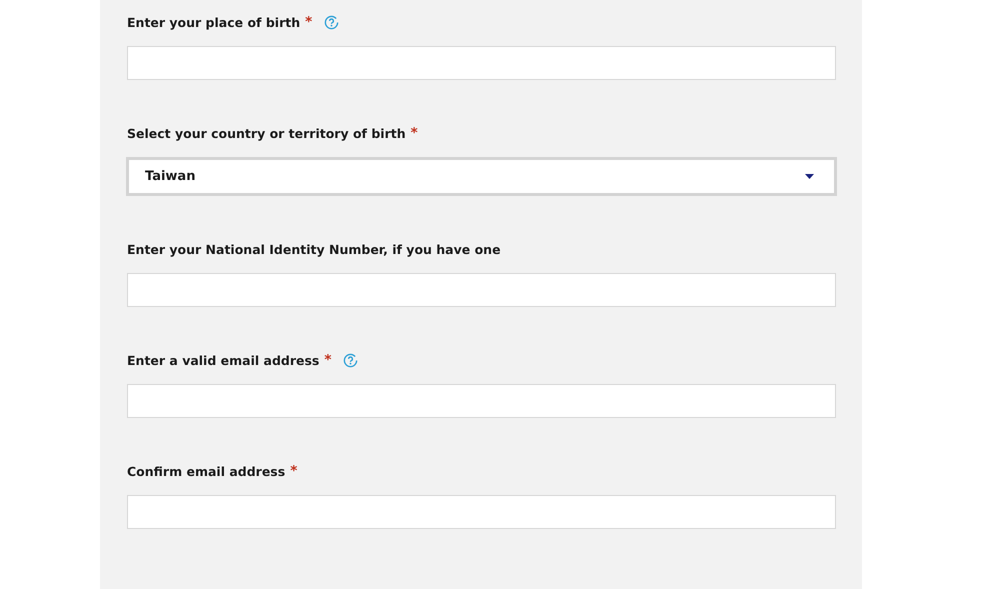  Describe the element at coordinates (314, 249) in the screenshot. I see `field-label: Enter your National Identity Number, if you have one` at that location.